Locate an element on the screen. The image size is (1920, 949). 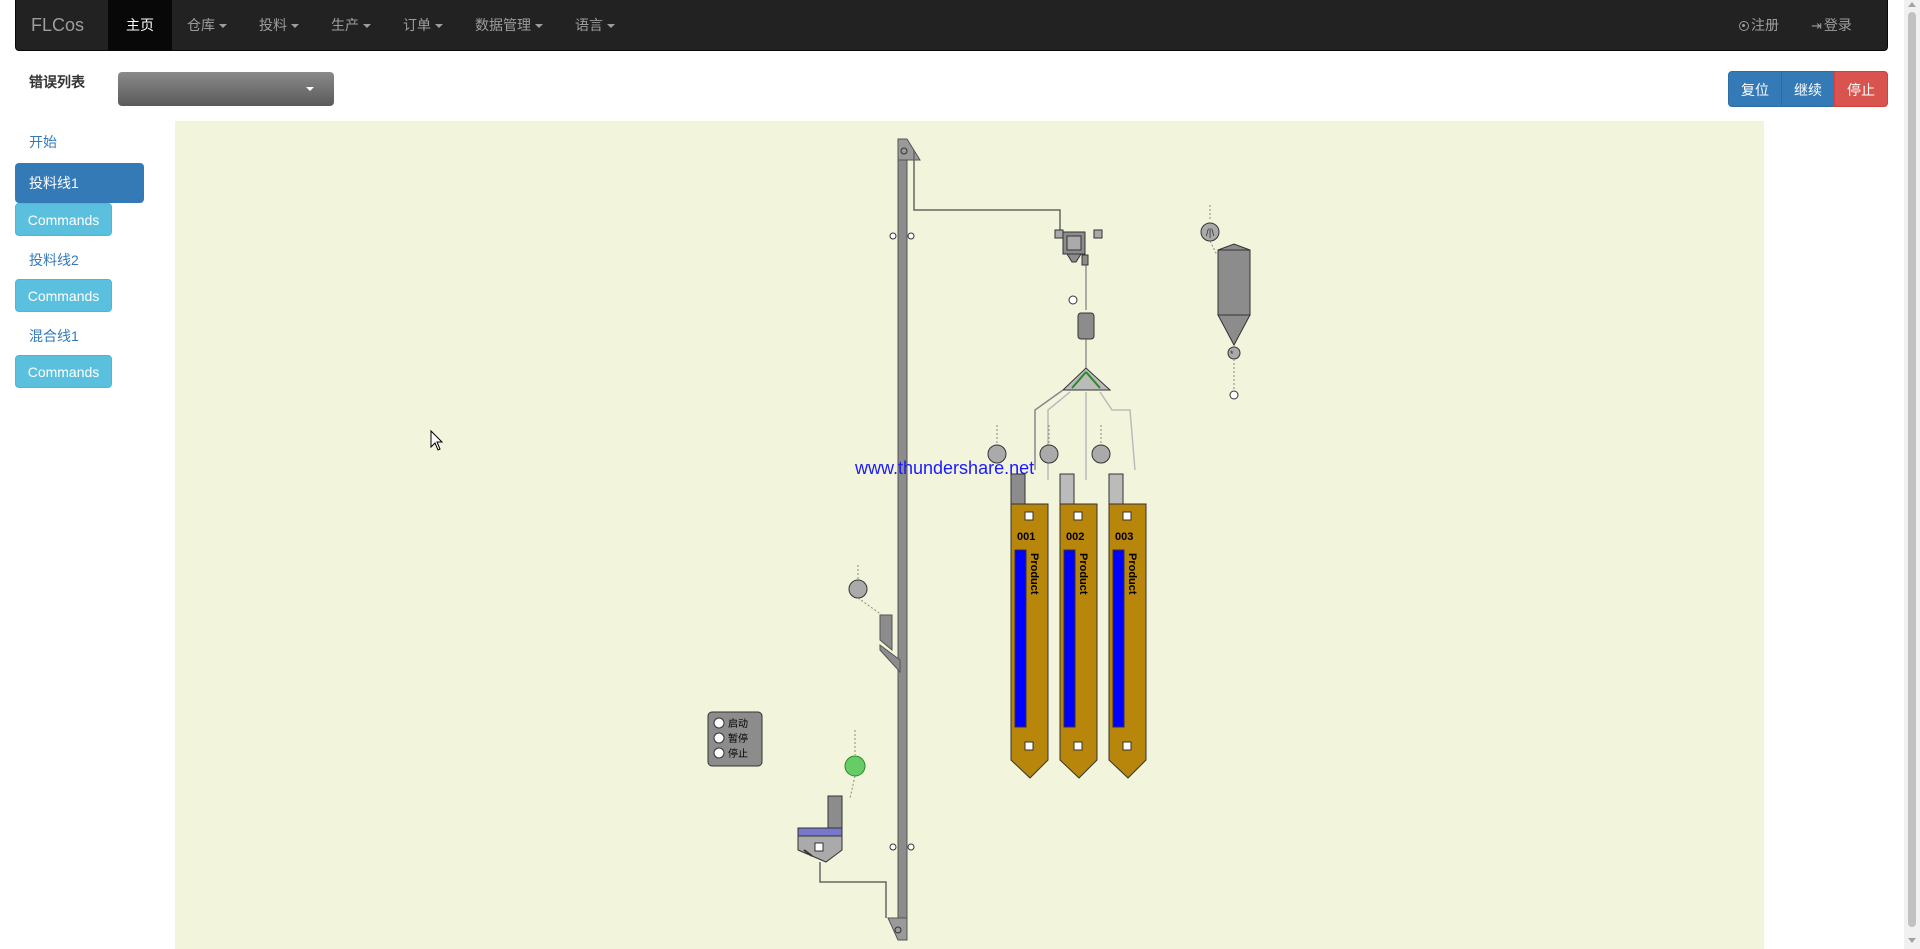
nav-warehouse: 仓库 is located at coordinates (207, 25).